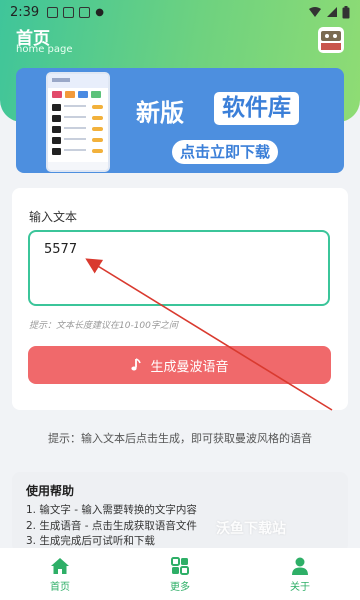 Image resolution: width=360 pixels, height=600 pixels. I want to click on help-step: 2. 生成语音 - 点击生成获取语音文件, so click(111, 525).